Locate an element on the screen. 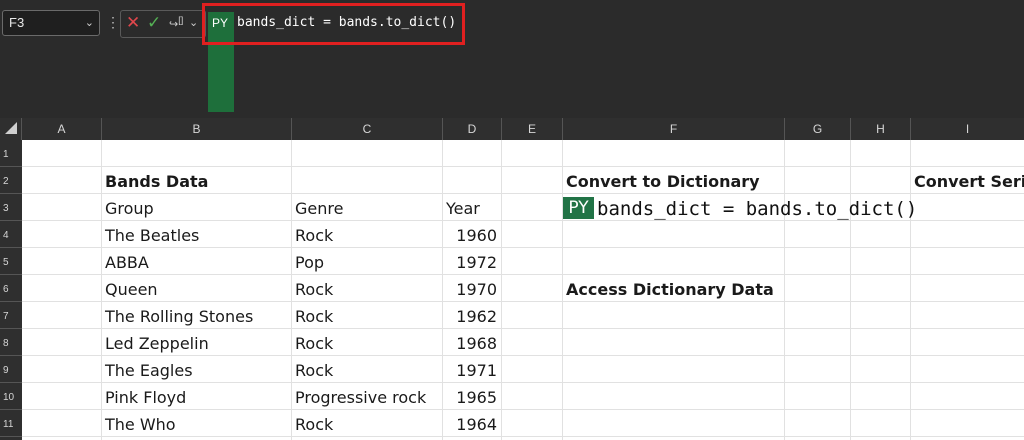 Image resolution: width=1024 pixels, height=440 pixels. python-output-icon: ↪[] is located at coordinates (176, 22).